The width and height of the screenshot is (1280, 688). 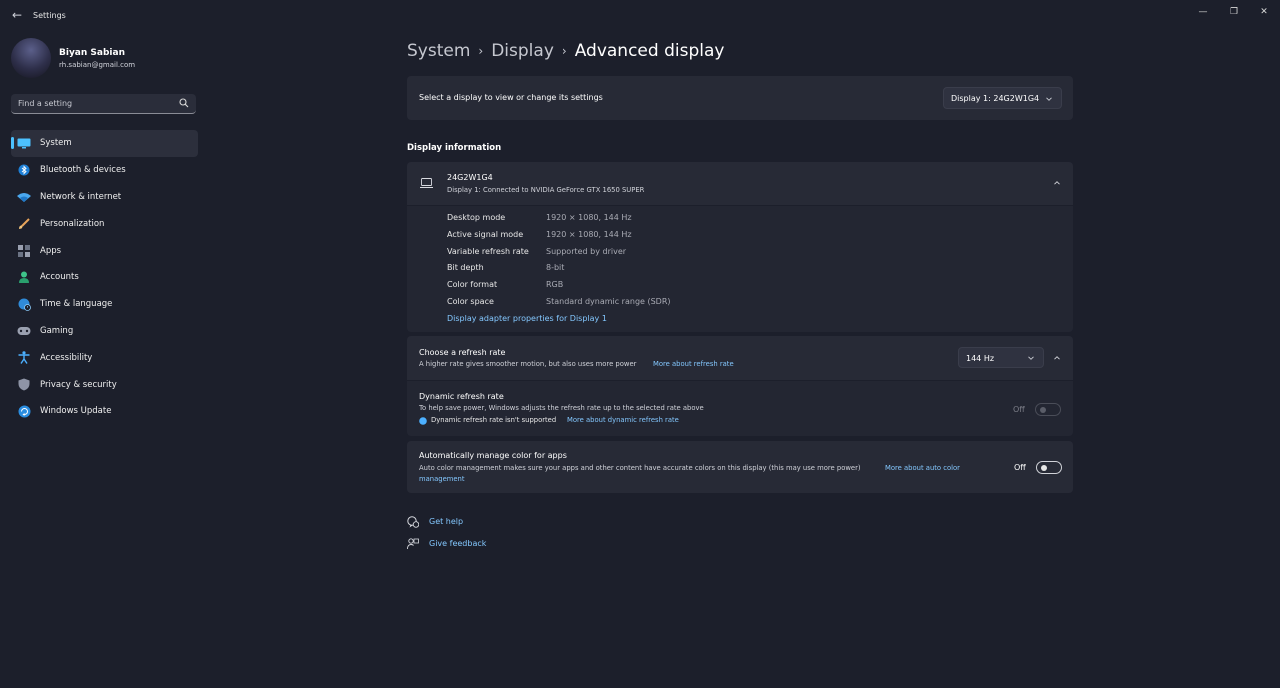 I want to click on refresh-rate-dropdown: 144 Hz, so click(x=1001, y=357).